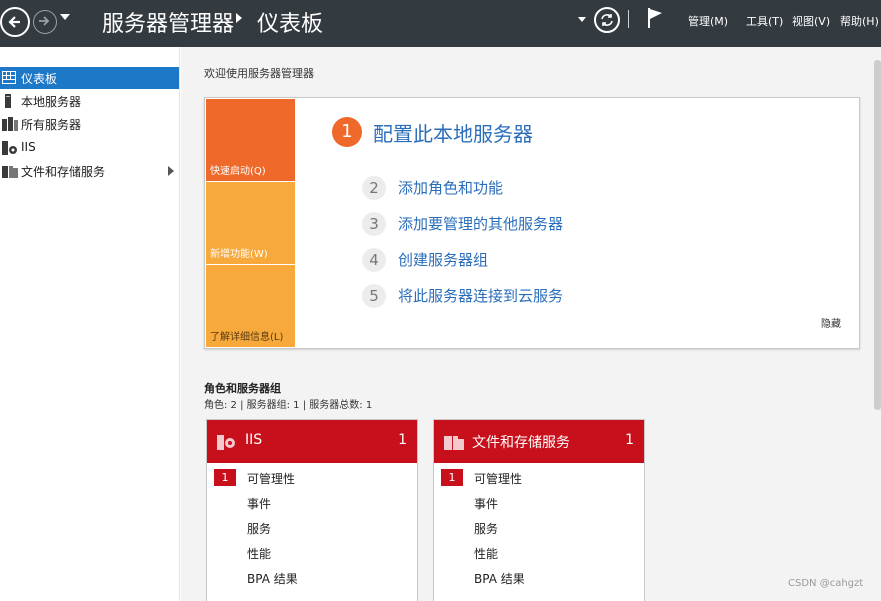  I want to click on link-connect-cloud: 将此服务器连接到云服务, so click(480, 295).